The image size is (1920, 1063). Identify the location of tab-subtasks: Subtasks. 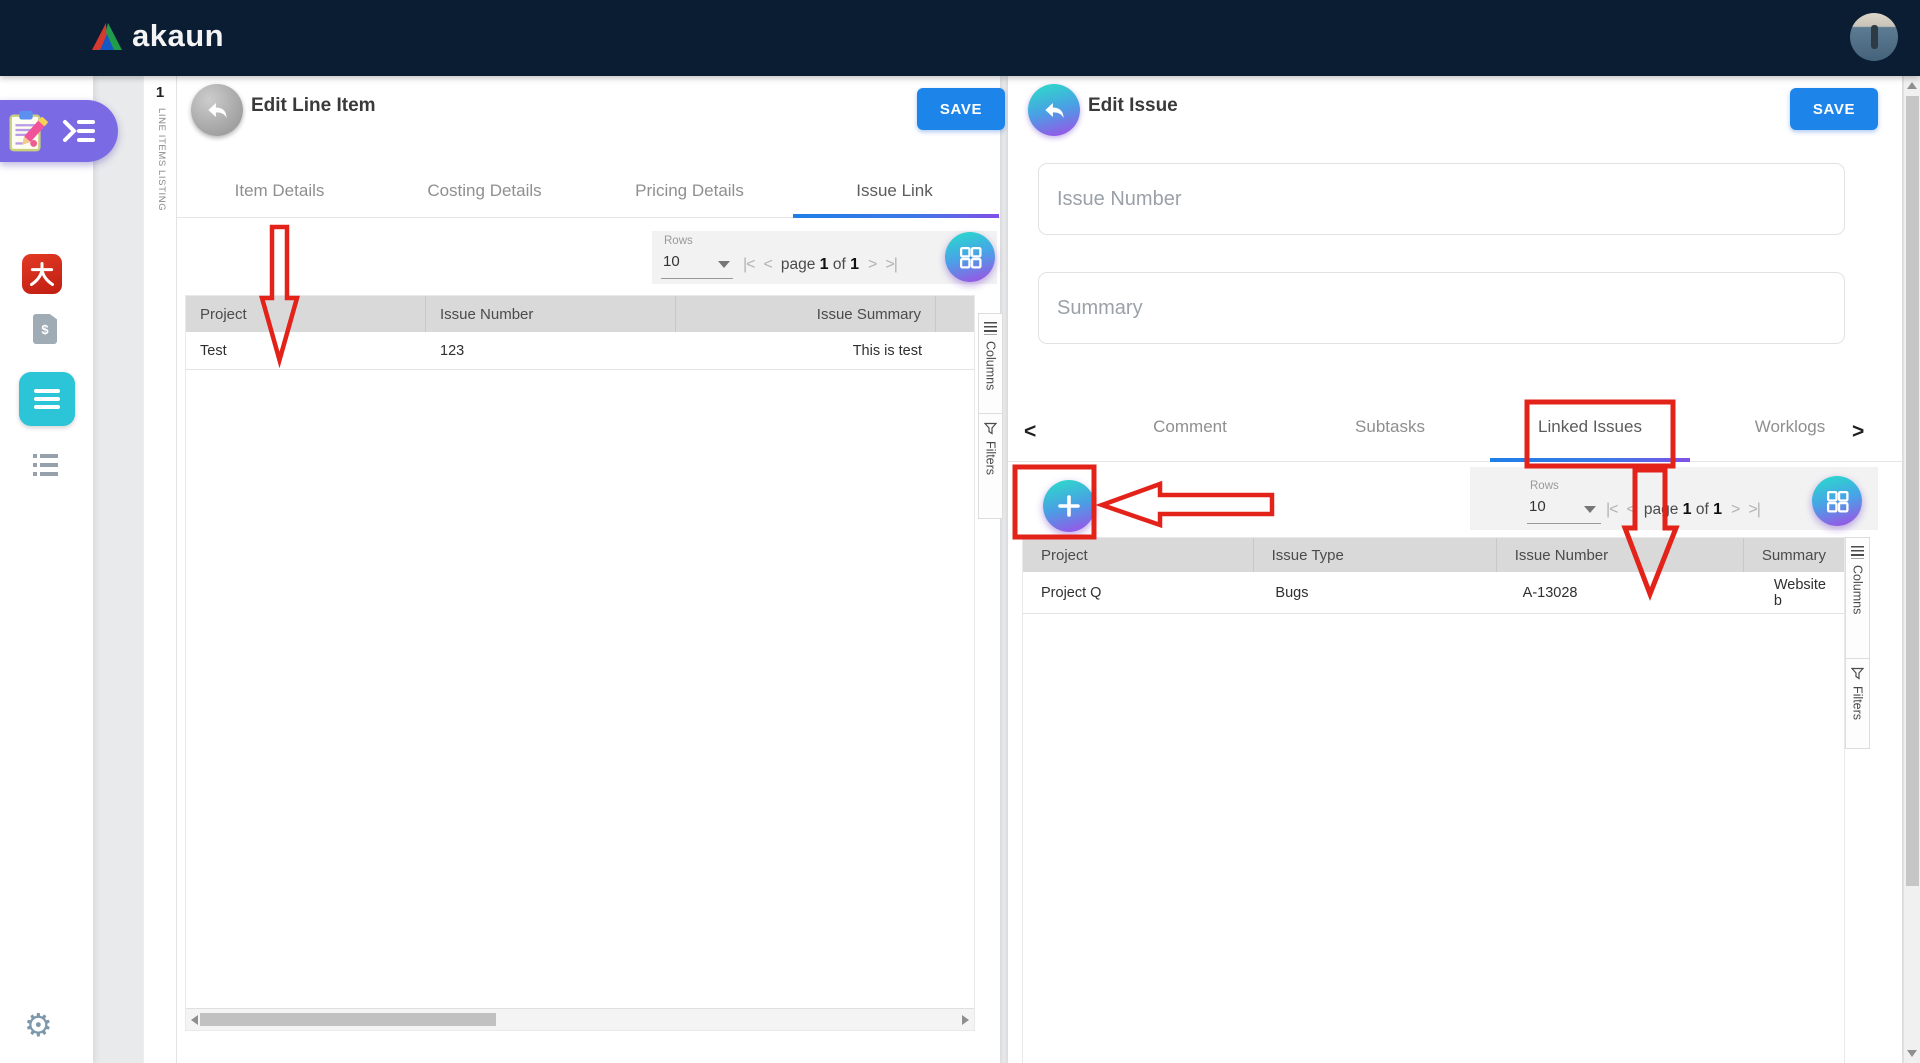
(1390, 427).